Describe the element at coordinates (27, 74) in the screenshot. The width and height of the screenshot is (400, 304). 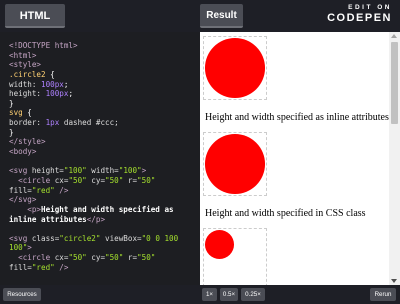
I see `code-token: .circle2` at that location.